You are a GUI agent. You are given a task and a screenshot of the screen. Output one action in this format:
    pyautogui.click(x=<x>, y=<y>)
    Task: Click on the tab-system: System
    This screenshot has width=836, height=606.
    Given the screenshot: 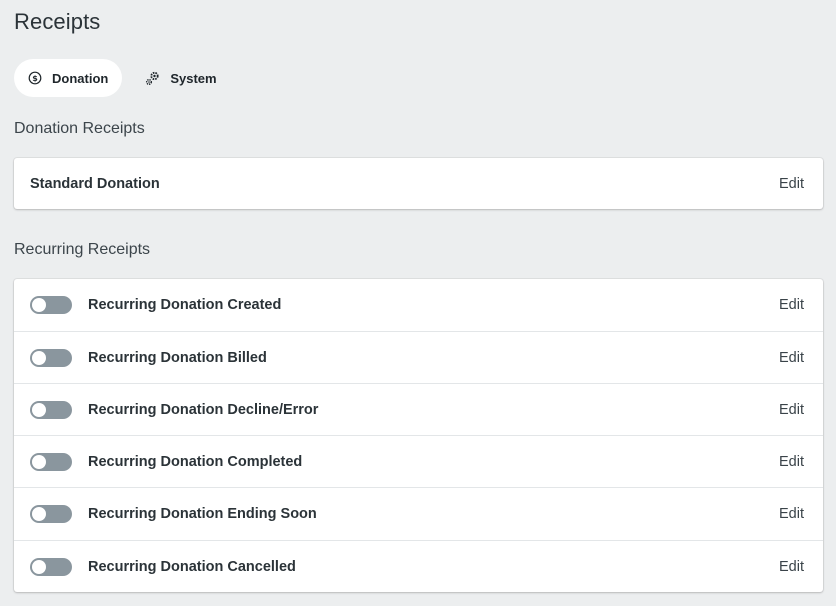 What is the action you would take?
    pyautogui.click(x=181, y=78)
    